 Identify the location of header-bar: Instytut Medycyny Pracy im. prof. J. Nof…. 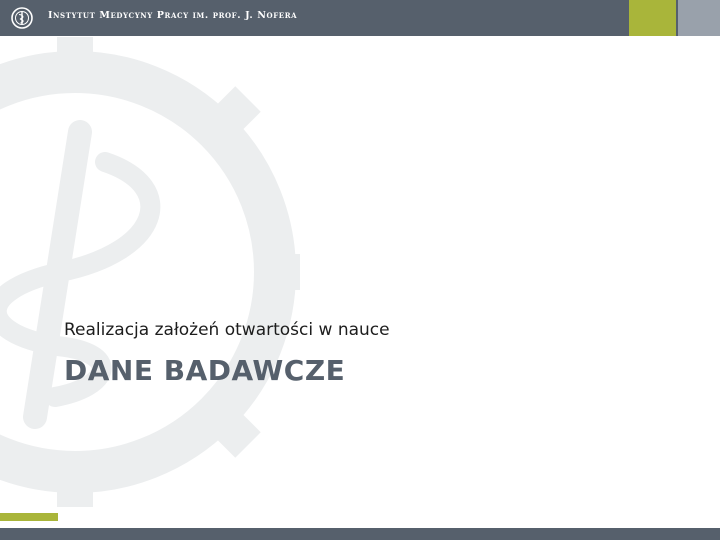
(360, 18).